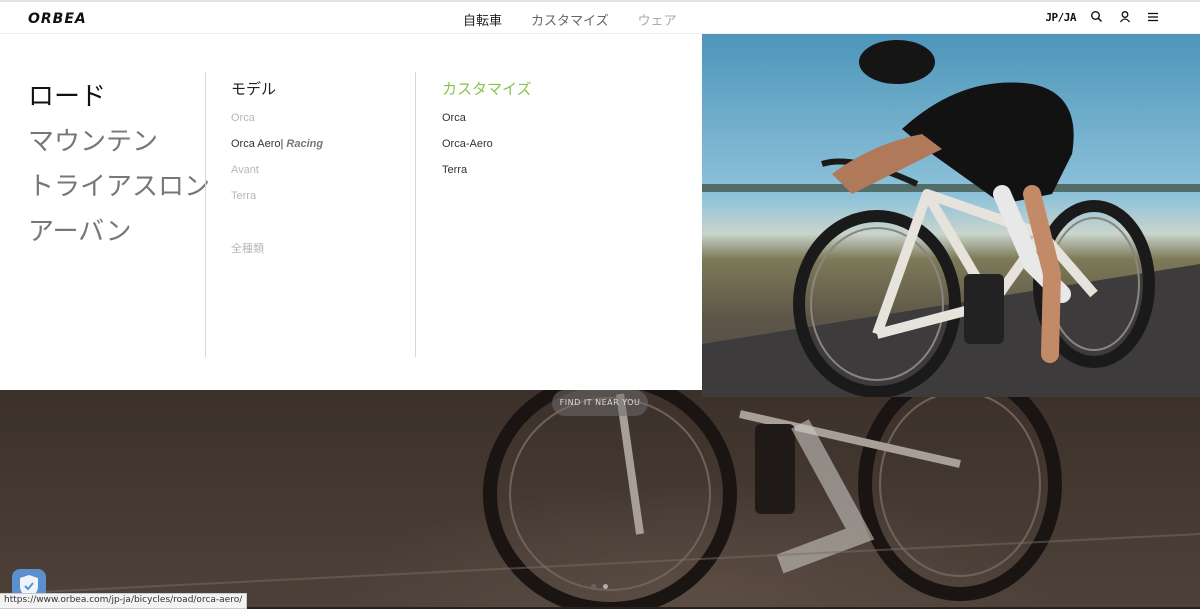 The image size is (1200, 609). I want to click on nav-customize: カスタマイズ, so click(570, 19).